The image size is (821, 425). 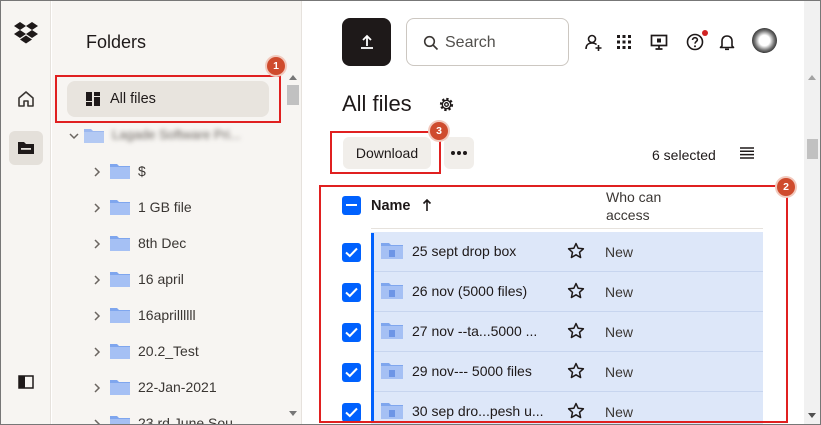 I want to click on tree-item-label: 1 GB file, so click(x=165, y=207).